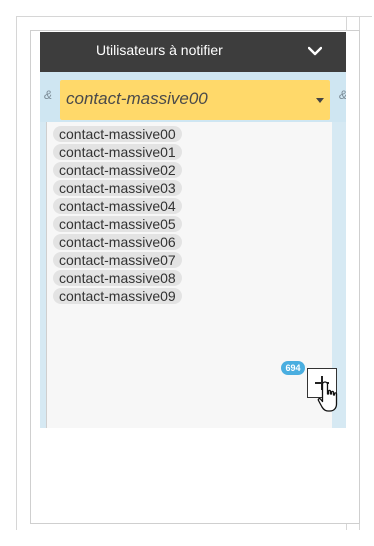 This screenshot has width=374, height=546. I want to click on chevron-down-icon, so click(315, 51).